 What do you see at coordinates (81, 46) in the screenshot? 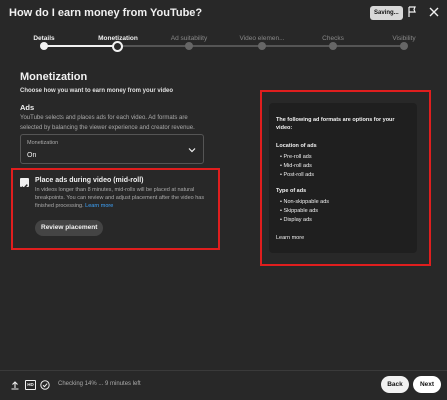
I see `step-connector` at bounding box center [81, 46].